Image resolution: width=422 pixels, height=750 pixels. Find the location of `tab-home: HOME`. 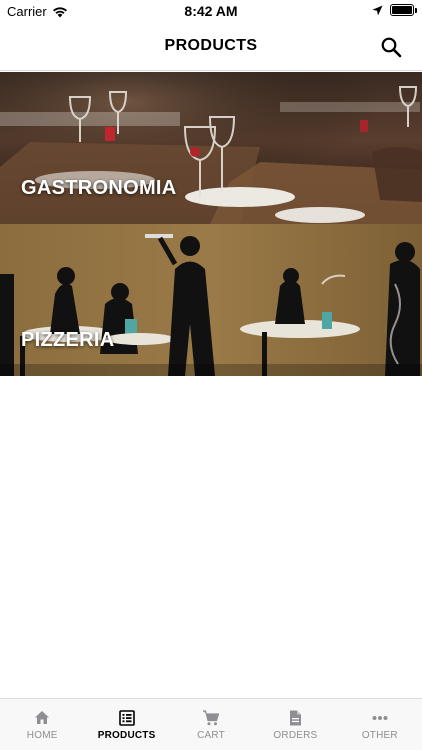

tab-home: HOME is located at coordinates (42, 724).